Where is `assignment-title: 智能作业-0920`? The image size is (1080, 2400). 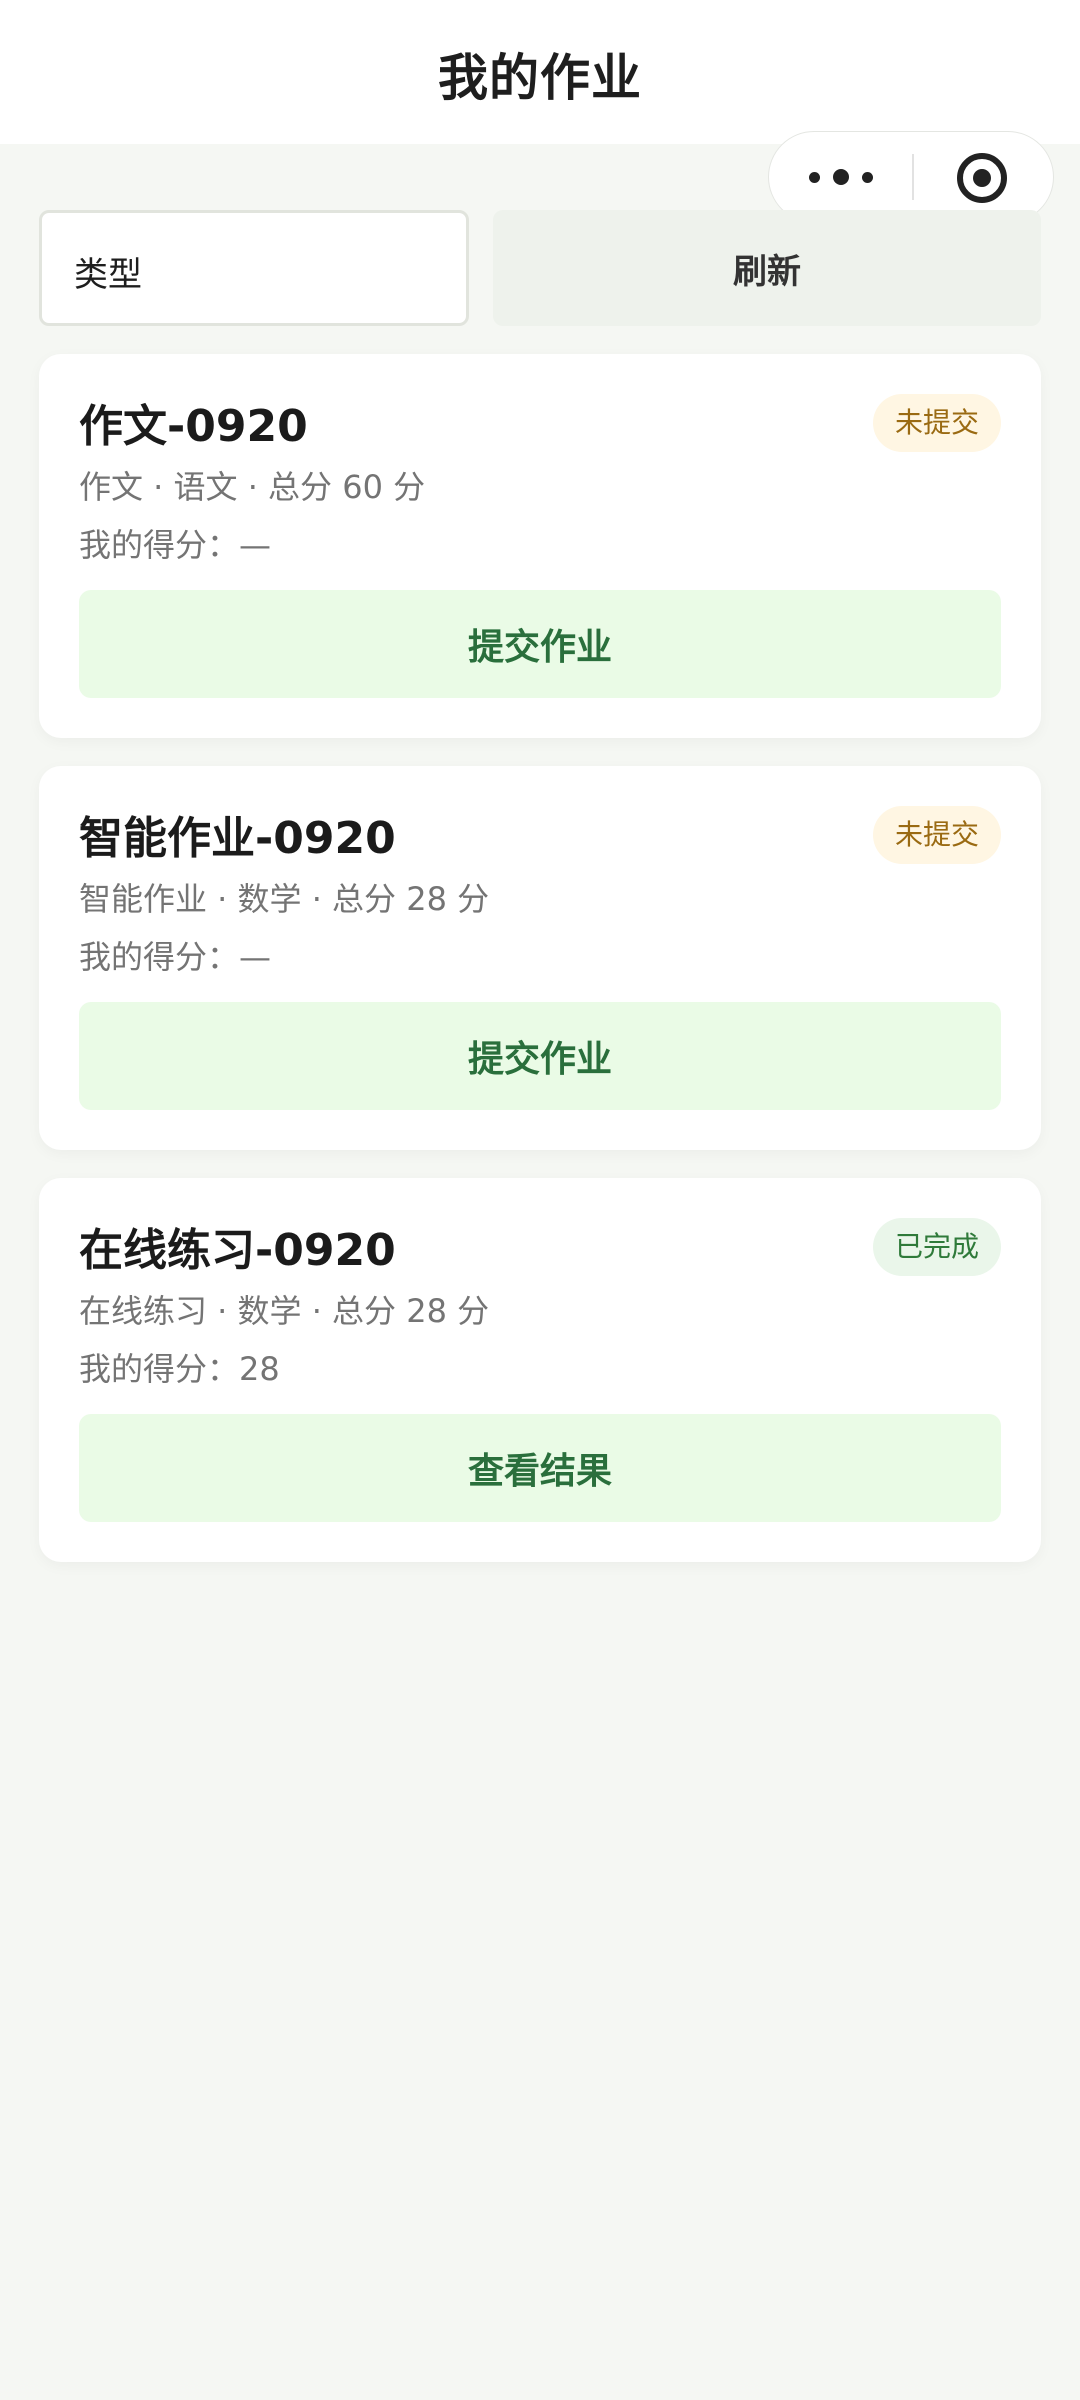
assignment-title: 智能作业-0920 is located at coordinates (237, 838).